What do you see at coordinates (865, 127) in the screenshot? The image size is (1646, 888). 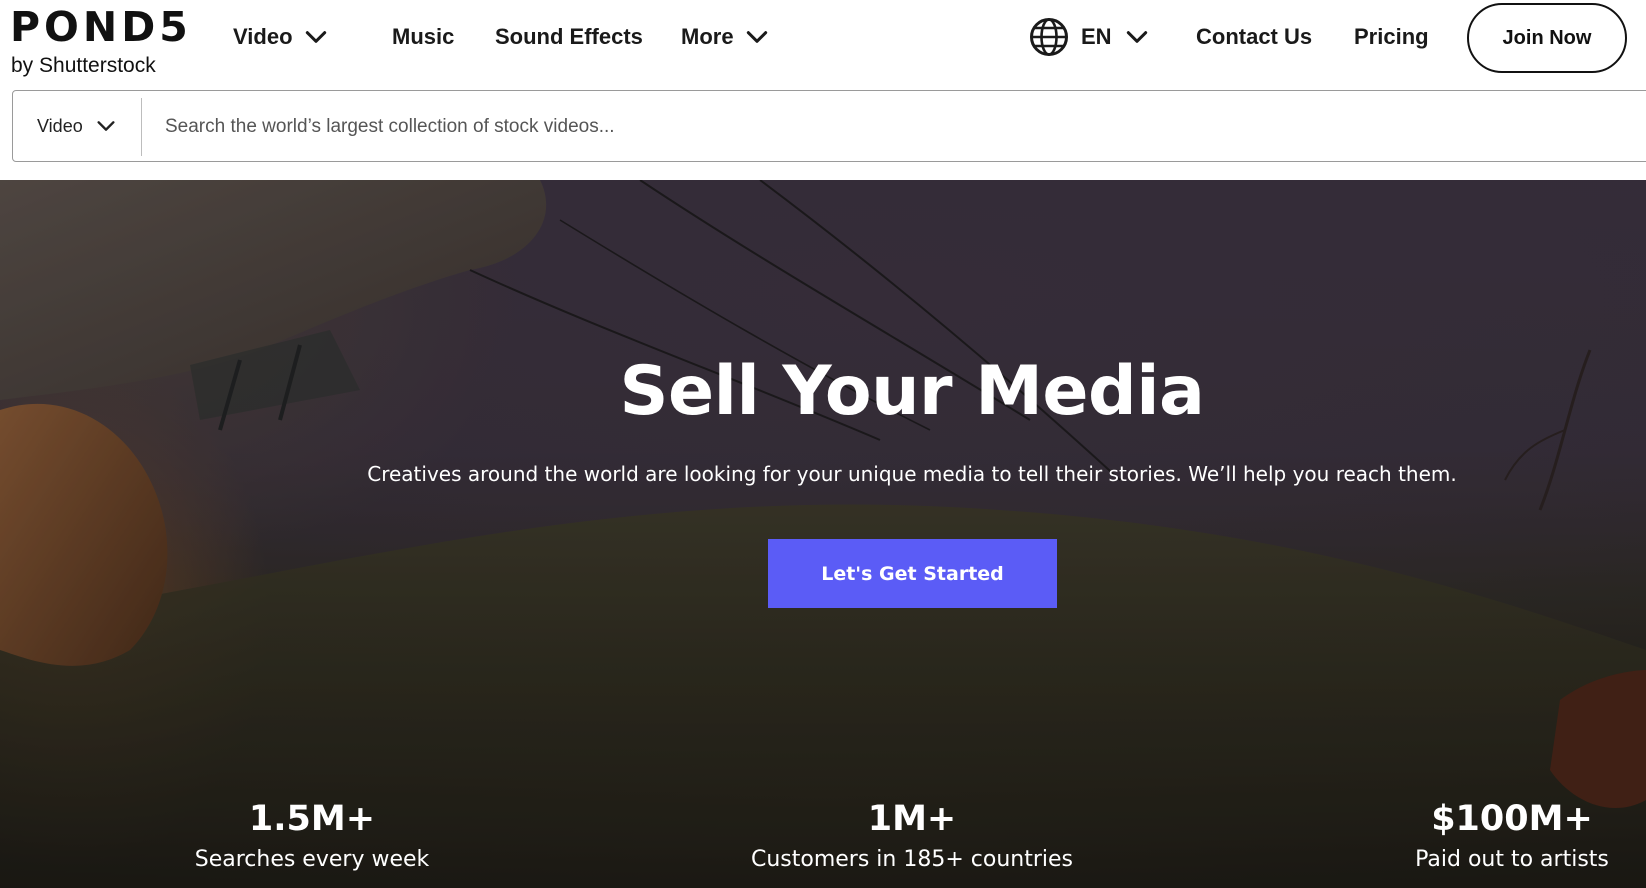 I see `search-input` at bounding box center [865, 127].